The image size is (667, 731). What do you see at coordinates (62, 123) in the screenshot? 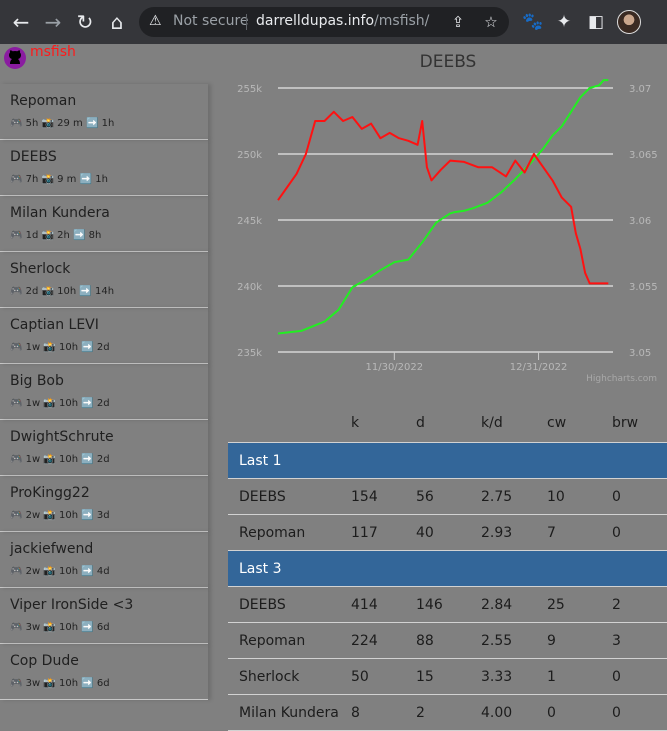
I see `sidebar-item-meta: 🎮 5h 📸 29 m ➡️ 1h` at bounding box center [62, 123].